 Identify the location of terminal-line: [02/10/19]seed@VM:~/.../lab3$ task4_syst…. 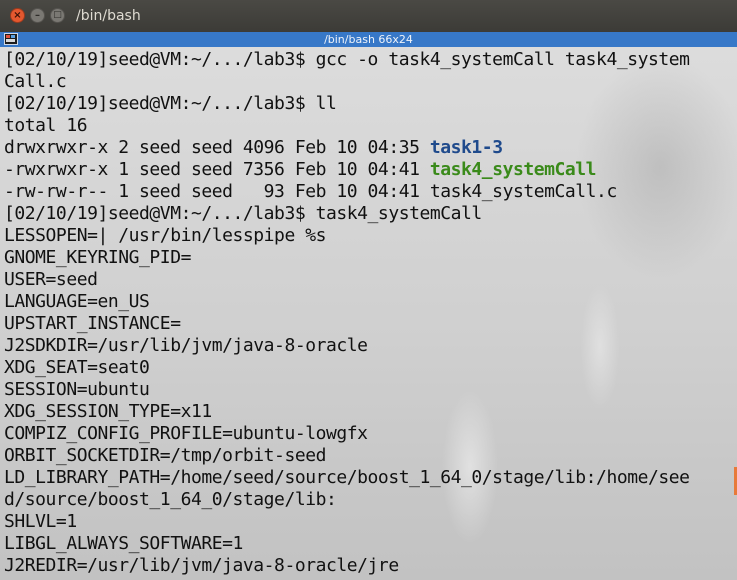
(243, 213).